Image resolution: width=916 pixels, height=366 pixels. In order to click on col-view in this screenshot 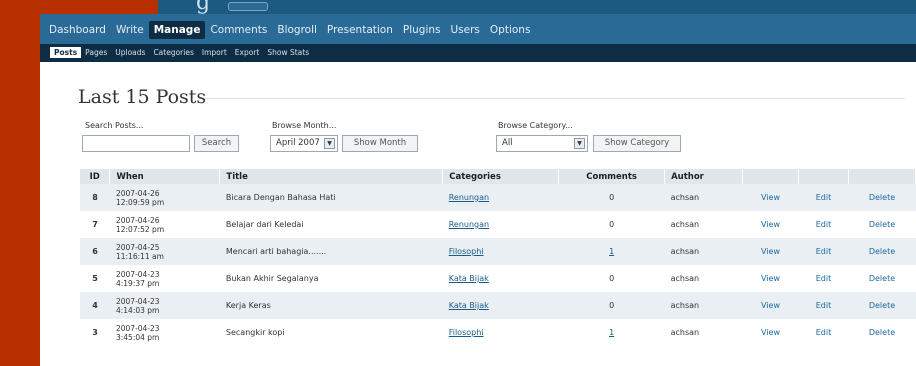, I will do `click(771, 176)`.